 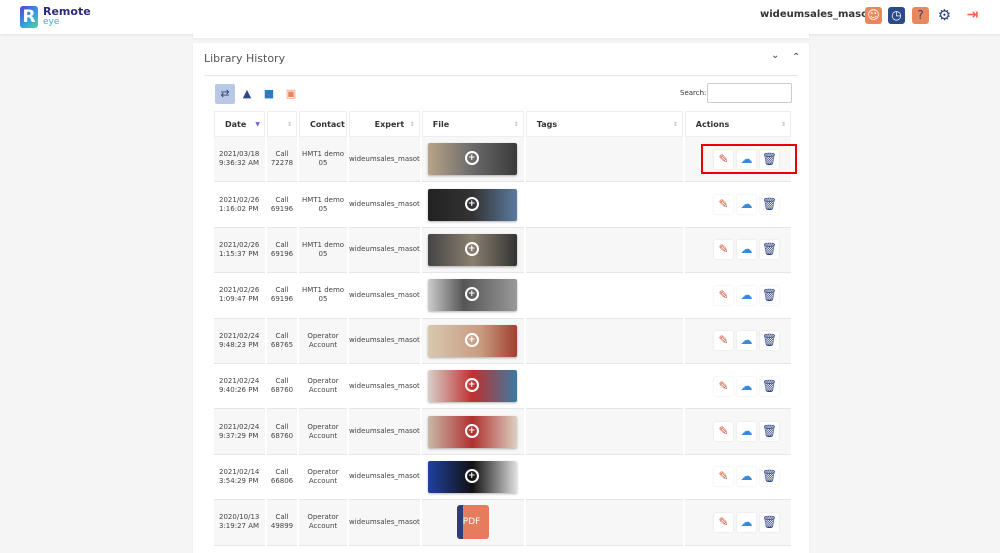 I want to click on filter-video-icon: ■, so click(x=269, y=94).